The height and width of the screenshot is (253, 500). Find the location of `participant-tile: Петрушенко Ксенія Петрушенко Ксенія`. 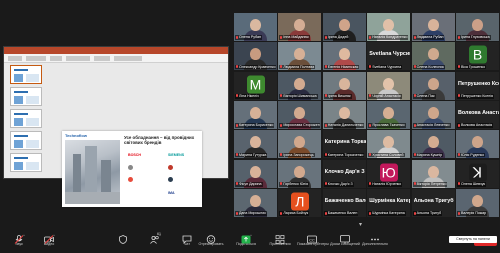

participant-tile: Петрушенко Ксенія Петрушенко Ксенія is located at coordinates (477, 85).